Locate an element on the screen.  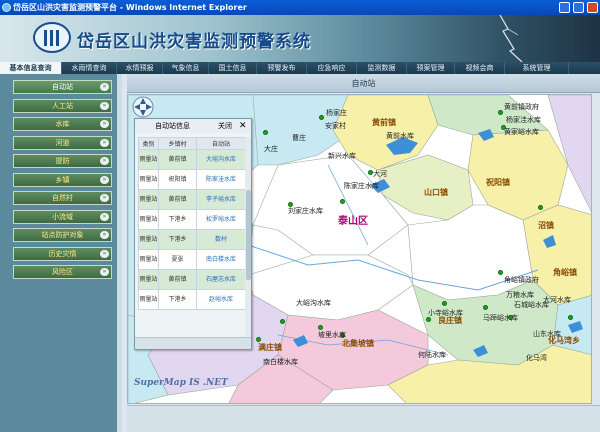
table-cell-station: 李子峪水库 is located at coordinates (221, 199).